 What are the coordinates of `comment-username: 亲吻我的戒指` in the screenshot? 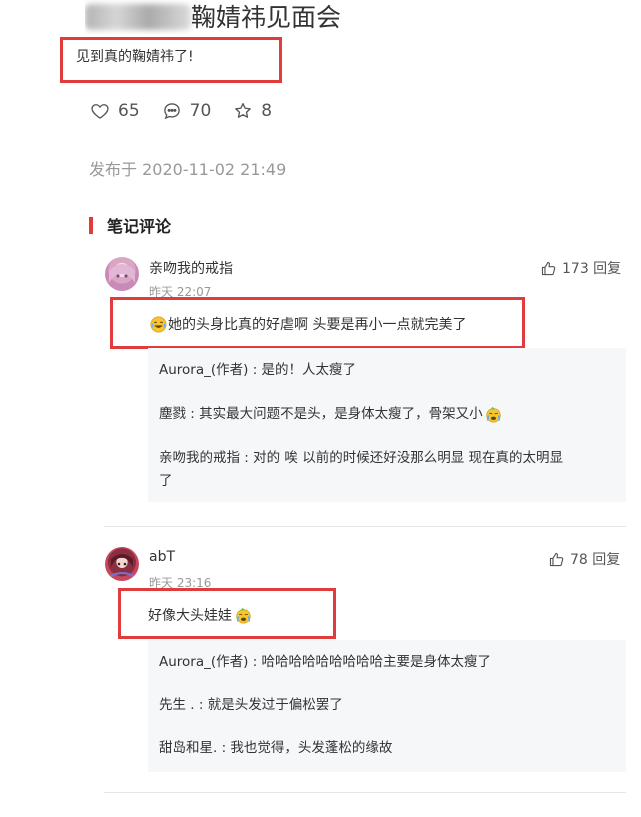 It's located at (191, 268).